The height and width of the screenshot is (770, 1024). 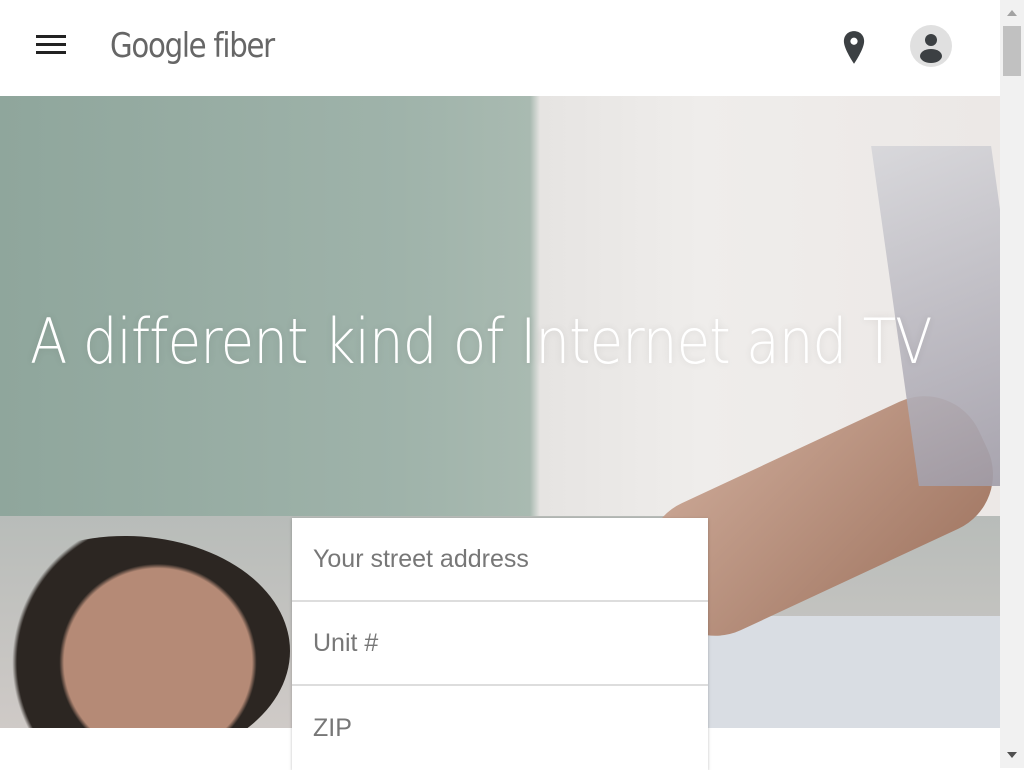 I want to click on account-icon, so click(x=931, y=46).